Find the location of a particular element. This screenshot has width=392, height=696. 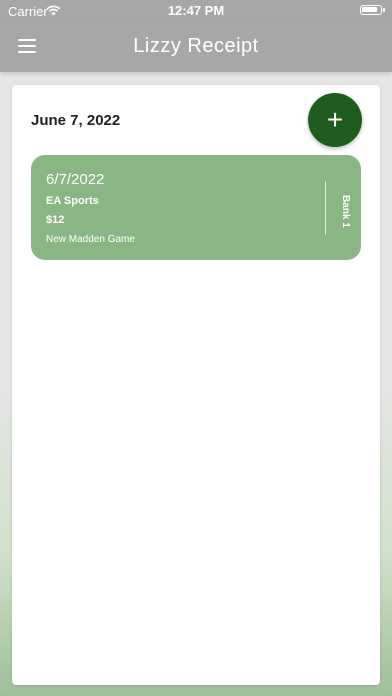

battery-icon is located at coordinates (372, 10).